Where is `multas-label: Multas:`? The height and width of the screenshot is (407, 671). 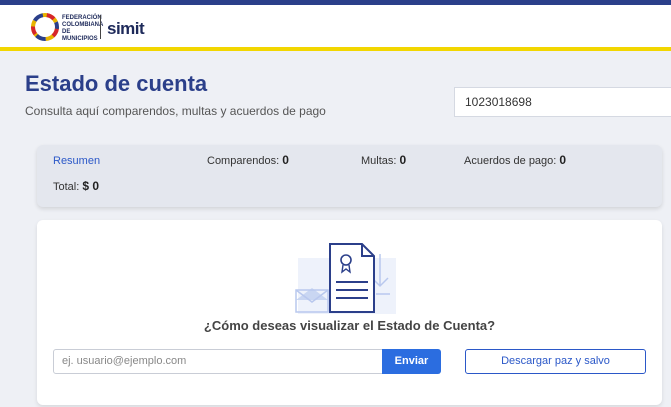
multas-label: Multas: is located at coordinates (379, 161).